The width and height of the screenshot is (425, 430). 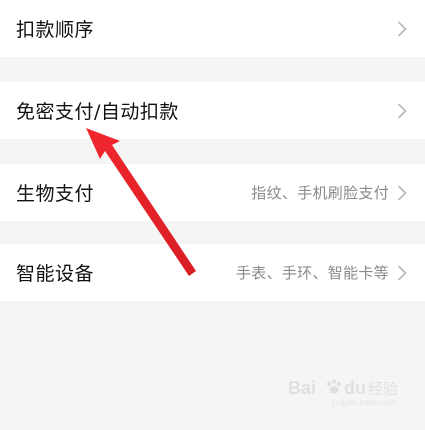 I want to click on settings-row-smart-devices: 智能设备 手表、手环、智能卡等, so click(x=212, y=272).